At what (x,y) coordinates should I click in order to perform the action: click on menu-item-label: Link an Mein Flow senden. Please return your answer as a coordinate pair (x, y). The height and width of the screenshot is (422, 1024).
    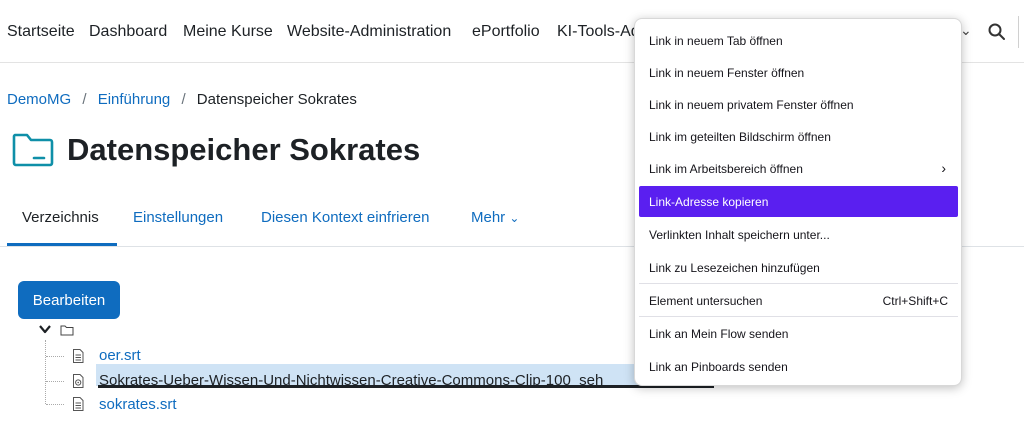
    Looking at the image, I should click on (719, 334).